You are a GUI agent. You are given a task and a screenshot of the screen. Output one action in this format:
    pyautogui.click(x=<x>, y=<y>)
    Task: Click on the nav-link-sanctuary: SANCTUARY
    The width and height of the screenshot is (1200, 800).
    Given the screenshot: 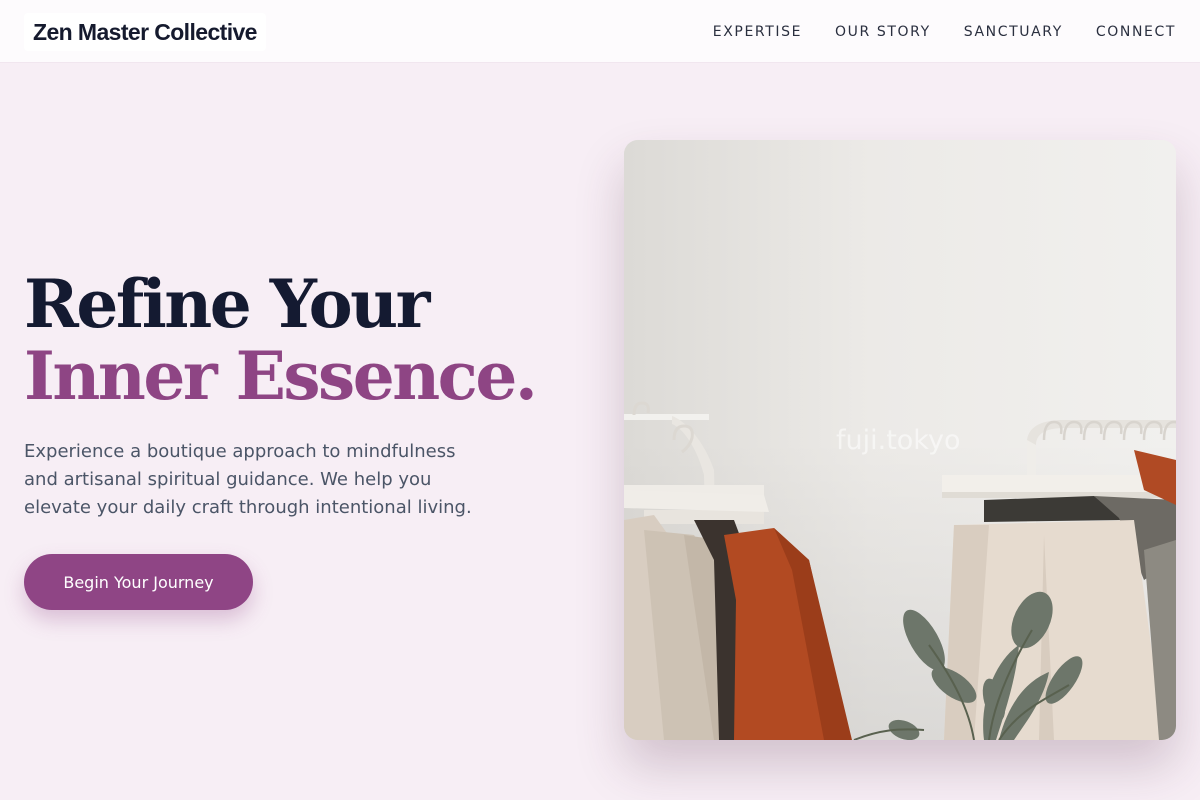 What is the action you would take?
    pyautogui.click(x=1013, y=32)
    